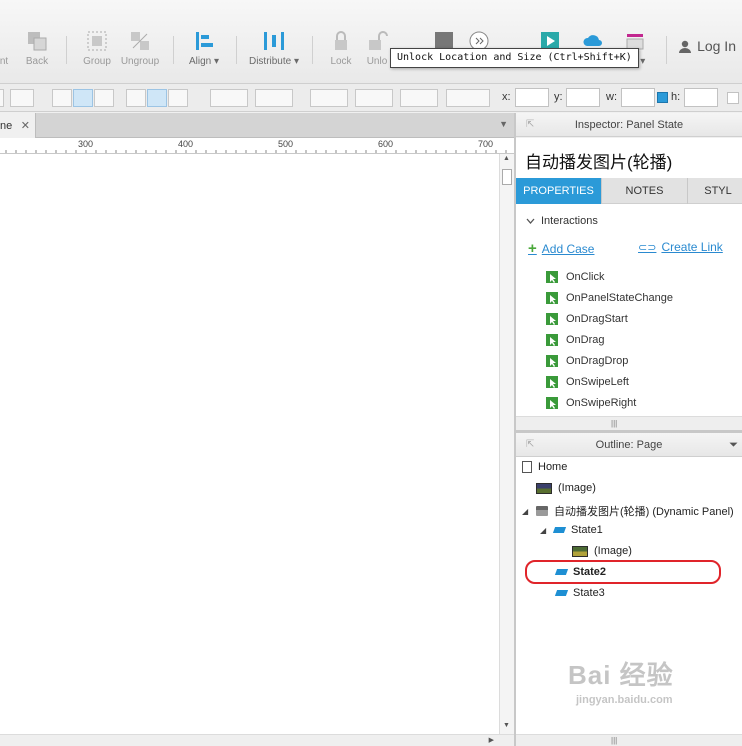  Describe the element at coordinates (571, 530) in the screenshot. I see `outline-row-state1: ◢ State1` at that location.